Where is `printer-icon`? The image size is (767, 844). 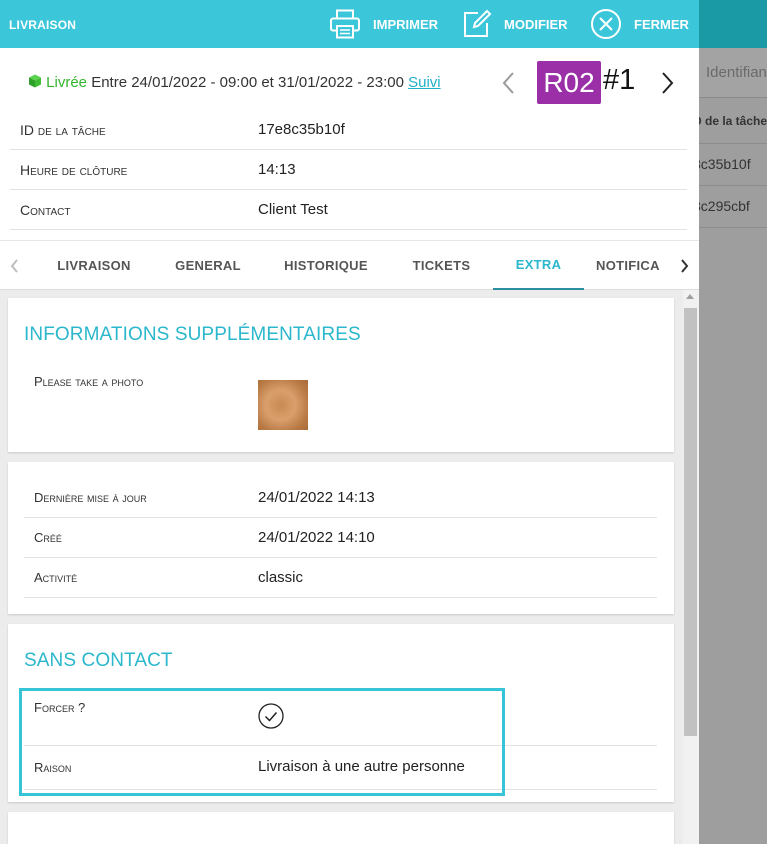
printer-icon is located at coordinates (345, 24).